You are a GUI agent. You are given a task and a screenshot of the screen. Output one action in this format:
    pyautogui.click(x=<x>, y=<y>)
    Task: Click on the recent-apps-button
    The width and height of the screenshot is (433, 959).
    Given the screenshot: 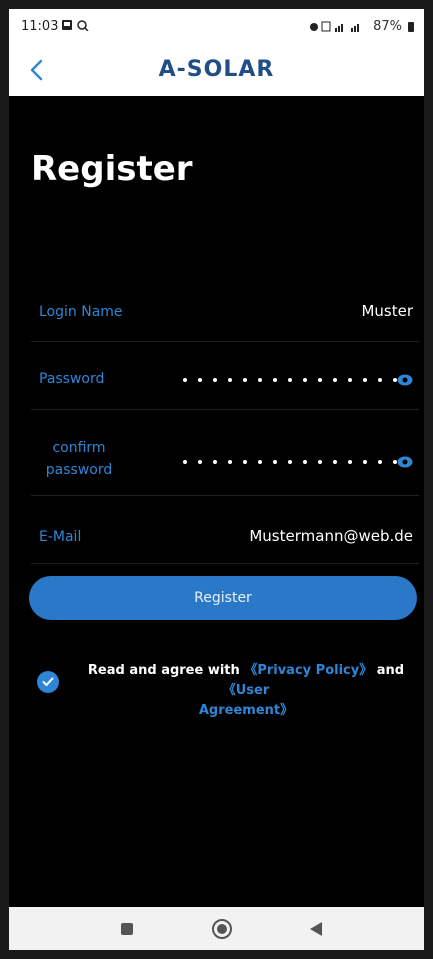 What is the action you would take?
    pyautogui.click(x=127, y=928)
    